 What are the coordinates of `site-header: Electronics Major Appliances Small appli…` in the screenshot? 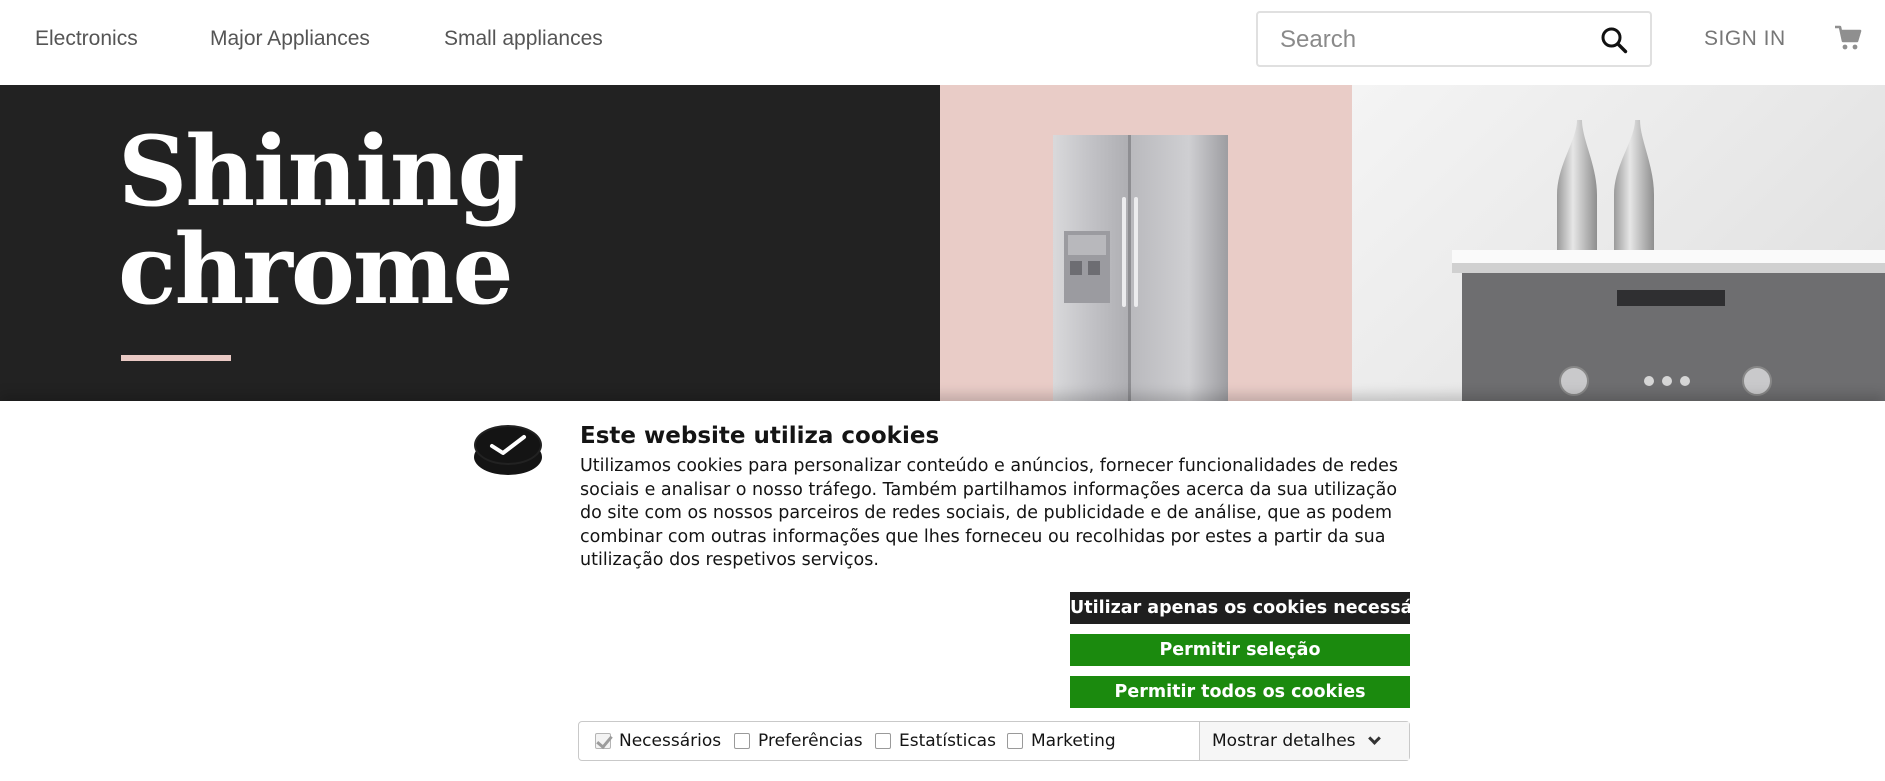 It's located at (942, 42).